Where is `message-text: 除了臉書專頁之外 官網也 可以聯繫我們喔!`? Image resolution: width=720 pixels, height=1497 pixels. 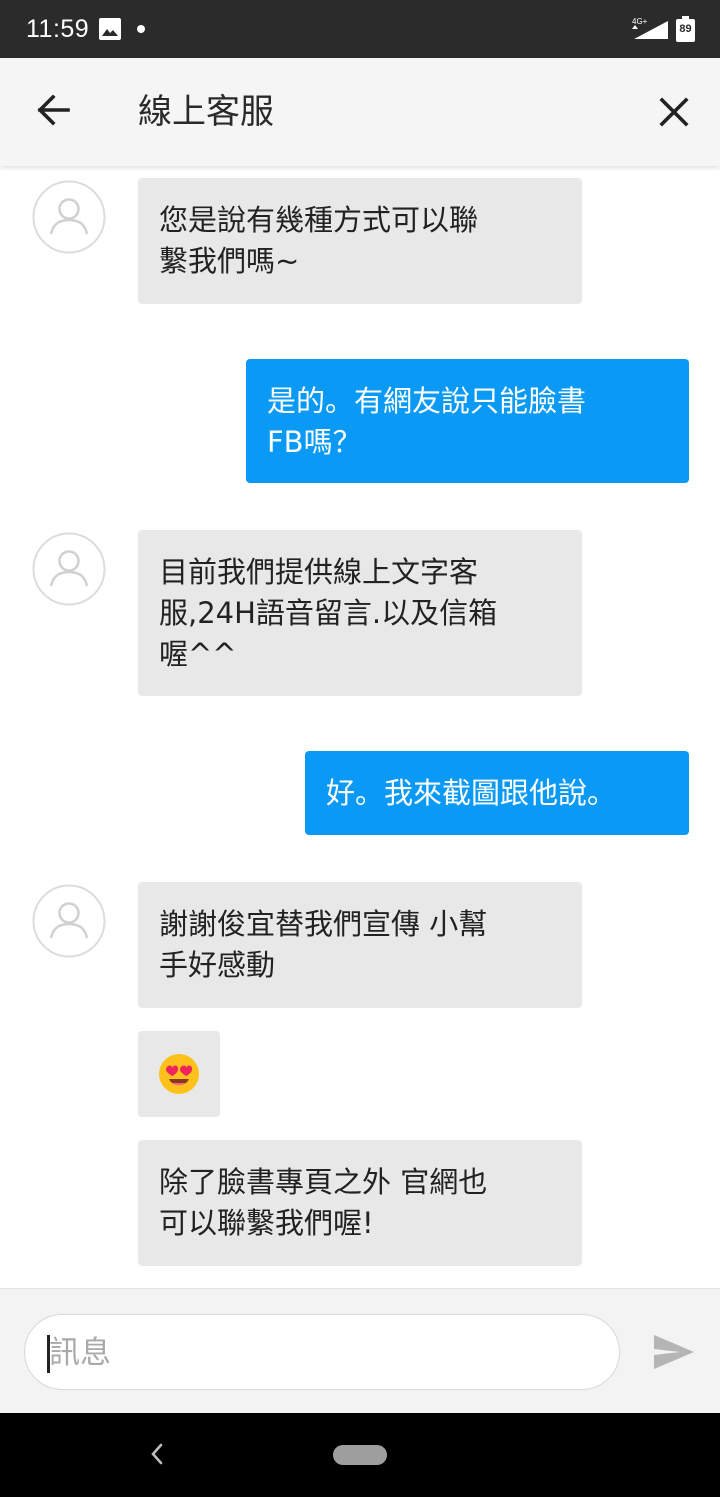
message-text: 除了臉書專頁之外 官網也 可以聯繫我們喔! is located at coordinates (323, 1202).